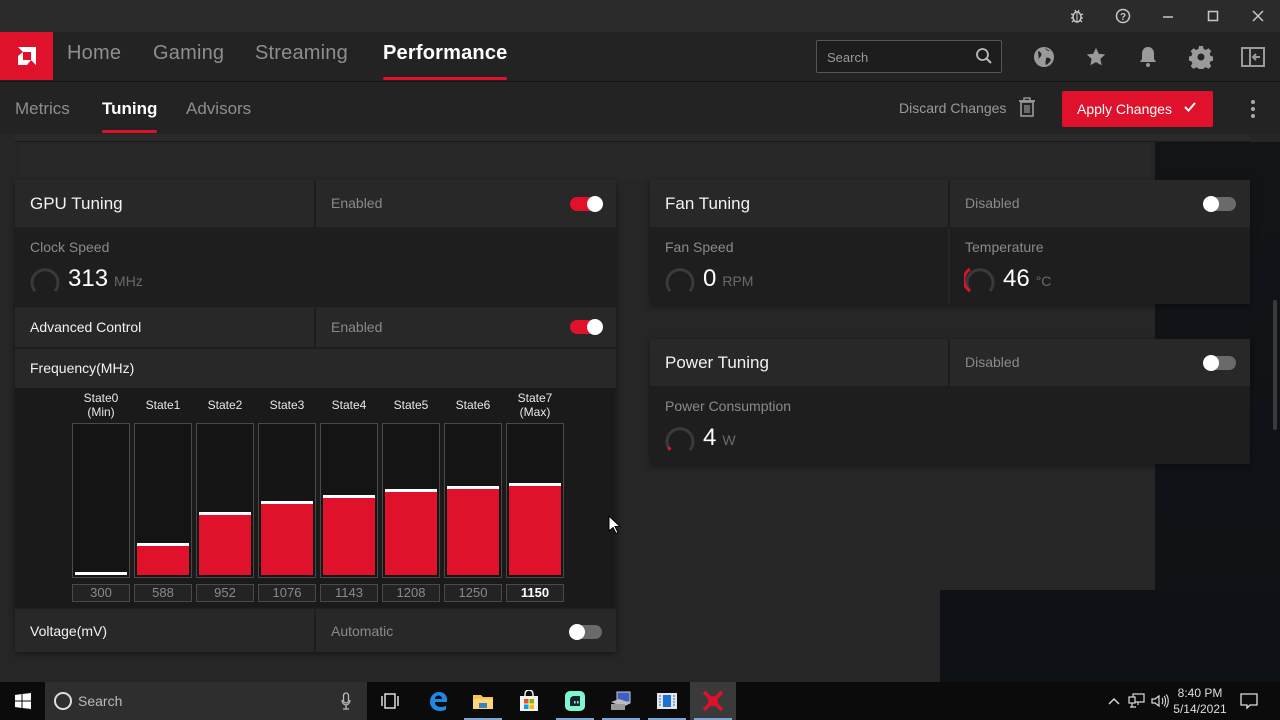  Describe the element at coordinates (1016, 278) in the screenshot. I see `temperature-value: 46` at that location.